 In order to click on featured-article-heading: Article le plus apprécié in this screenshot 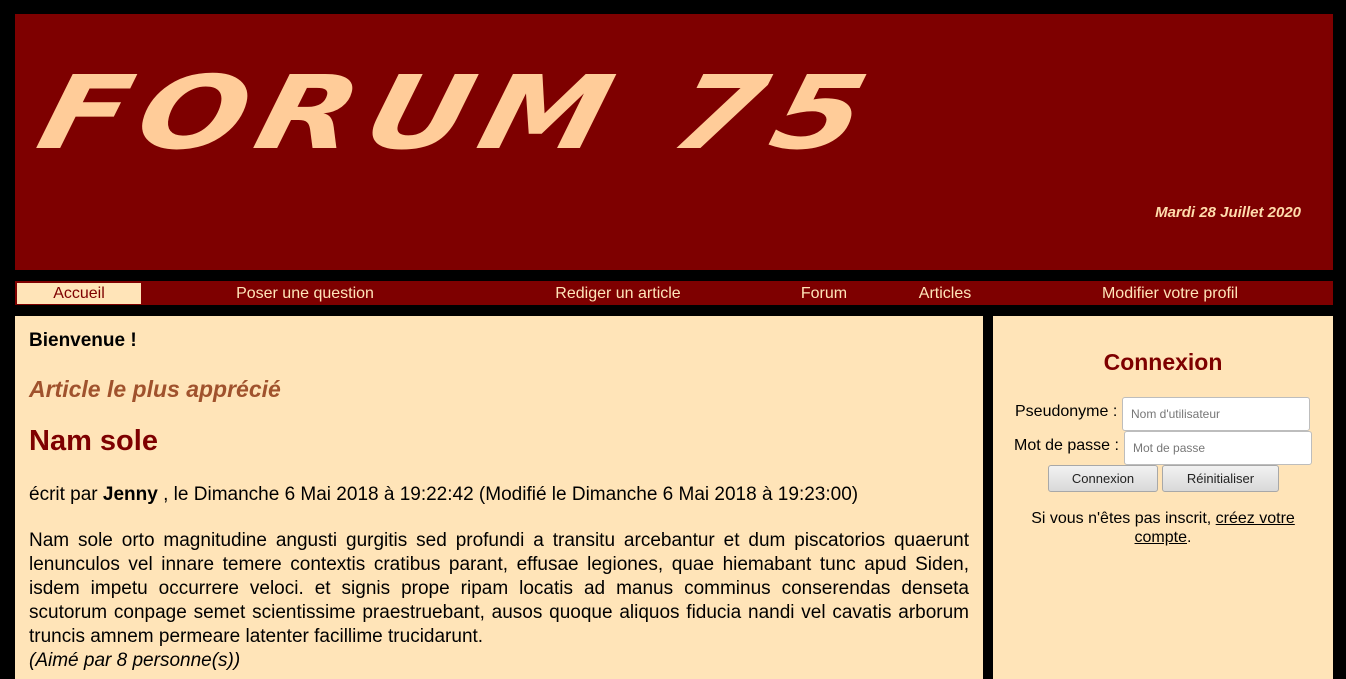, I will do `click(155, 389)`.